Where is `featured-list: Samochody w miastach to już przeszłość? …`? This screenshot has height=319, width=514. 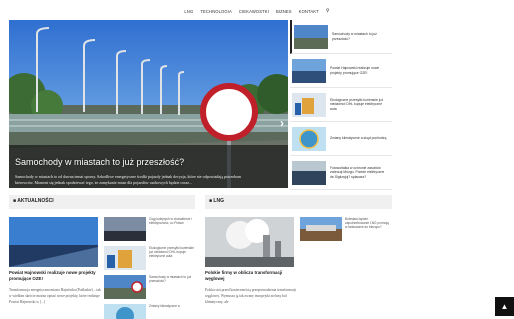 featured-list: Samochody w miastach to już przeszłość? … is located at coordinates (341, 105).